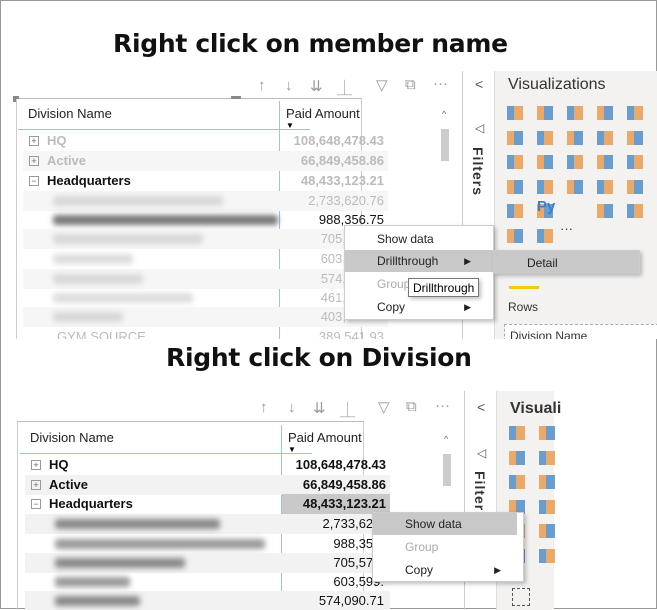 The height and width of the screenshot is (610, 657). Describe the element at coordinates (546, 206) in the screenshot. I see `python-visual-icon: Py` at that location.